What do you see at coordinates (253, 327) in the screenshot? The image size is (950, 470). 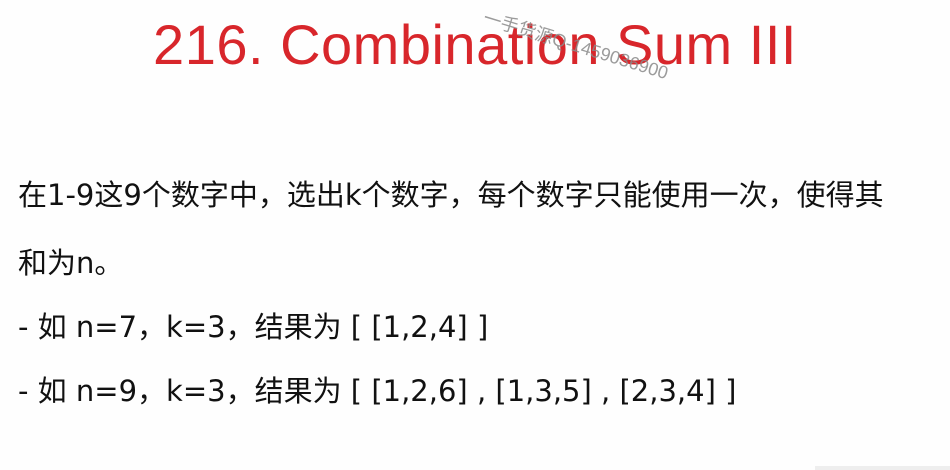 I see `example-1: - 如 n=7，k=3，结果为 [ [1,2,4] ]` at bounding box center [253, 327].